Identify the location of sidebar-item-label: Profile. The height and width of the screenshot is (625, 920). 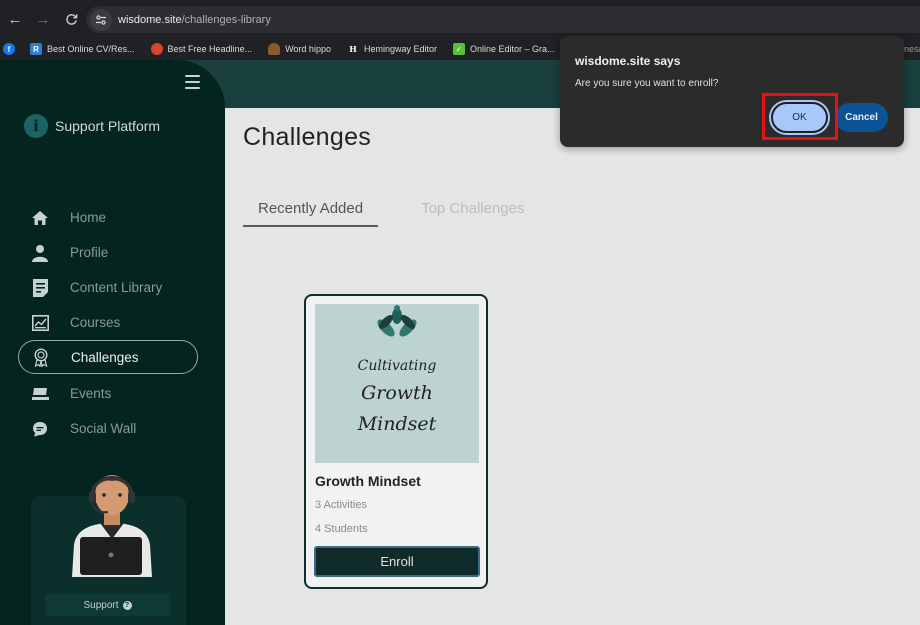
(89, 252).